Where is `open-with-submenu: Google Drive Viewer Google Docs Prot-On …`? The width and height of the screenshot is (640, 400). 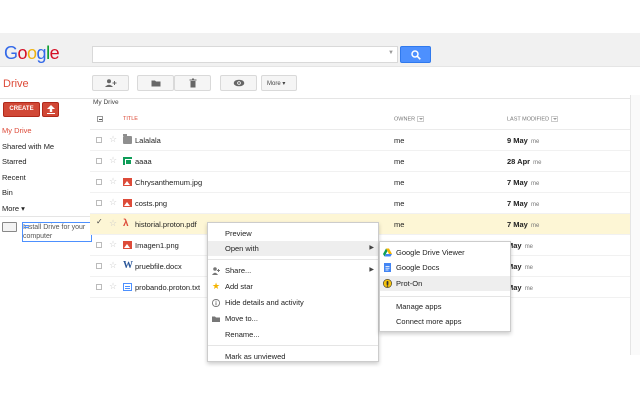 open-with-submenu: Google Drive Viewer Google Docs Prot-On … is located at coordinates (445, 286).